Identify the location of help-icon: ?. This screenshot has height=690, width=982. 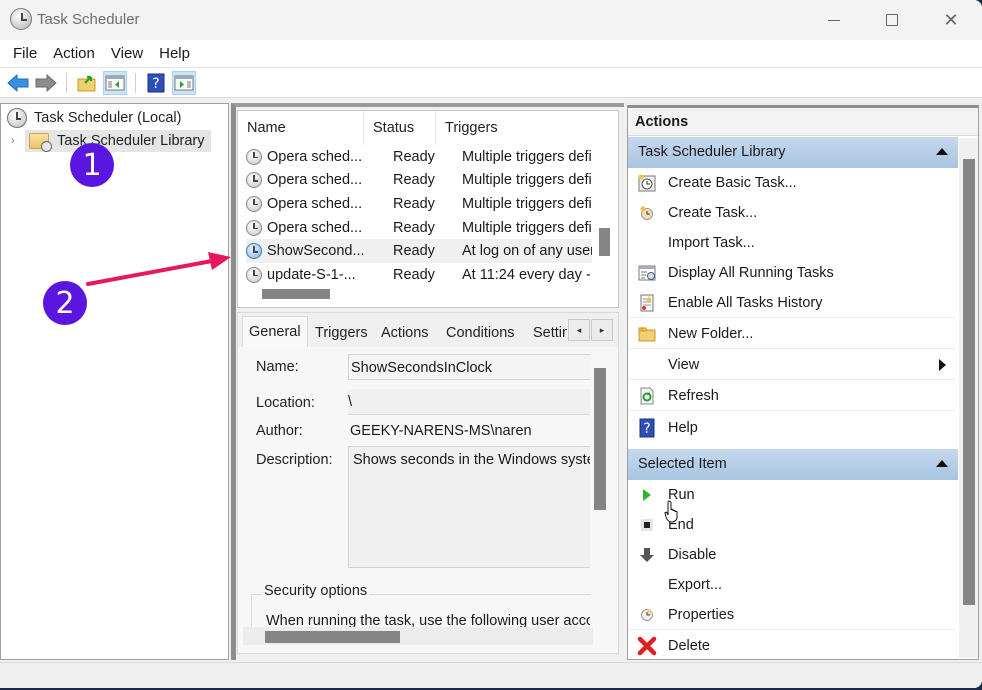
(647, 428).